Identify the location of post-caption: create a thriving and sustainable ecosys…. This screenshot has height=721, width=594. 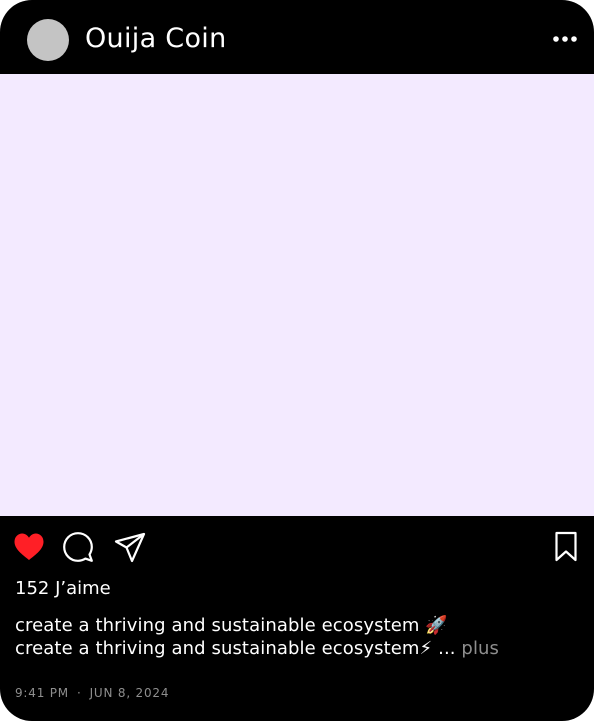
(297, 637).